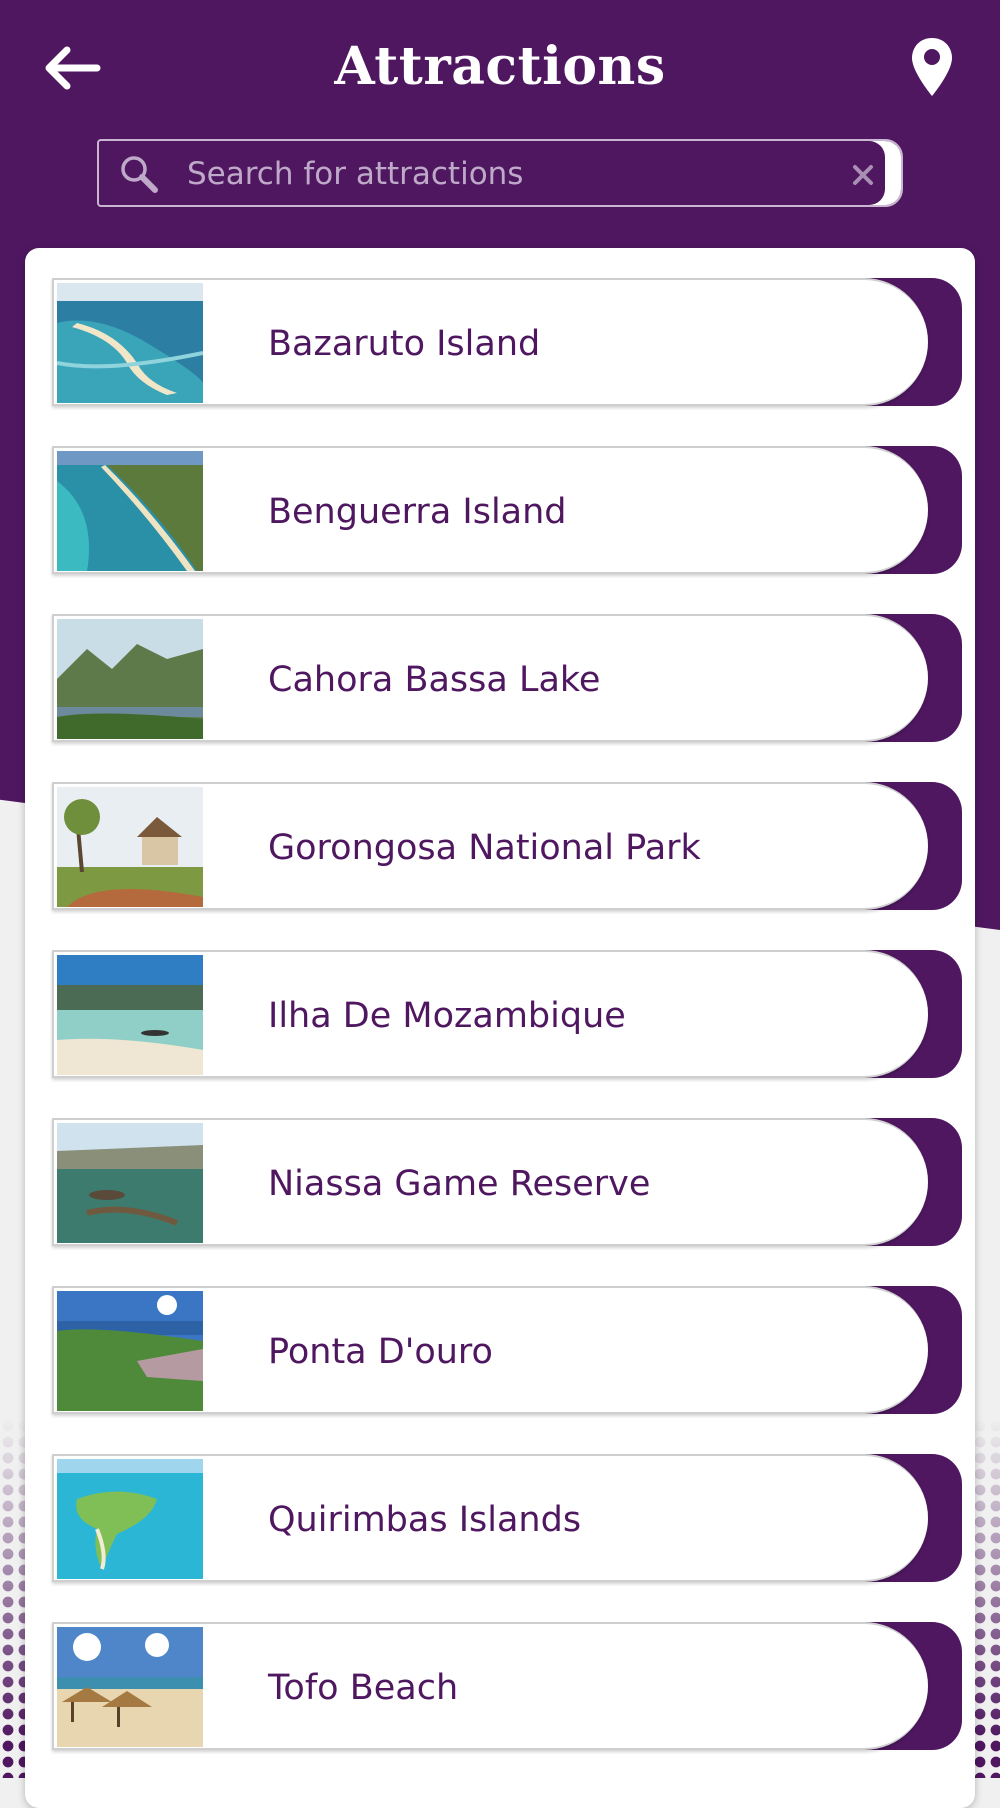 The height and width of the screenshot is (1808, 1000). I want to click on list-item-niassa-game-reserve: Niassa Game Reserve, so click(507, 1182).